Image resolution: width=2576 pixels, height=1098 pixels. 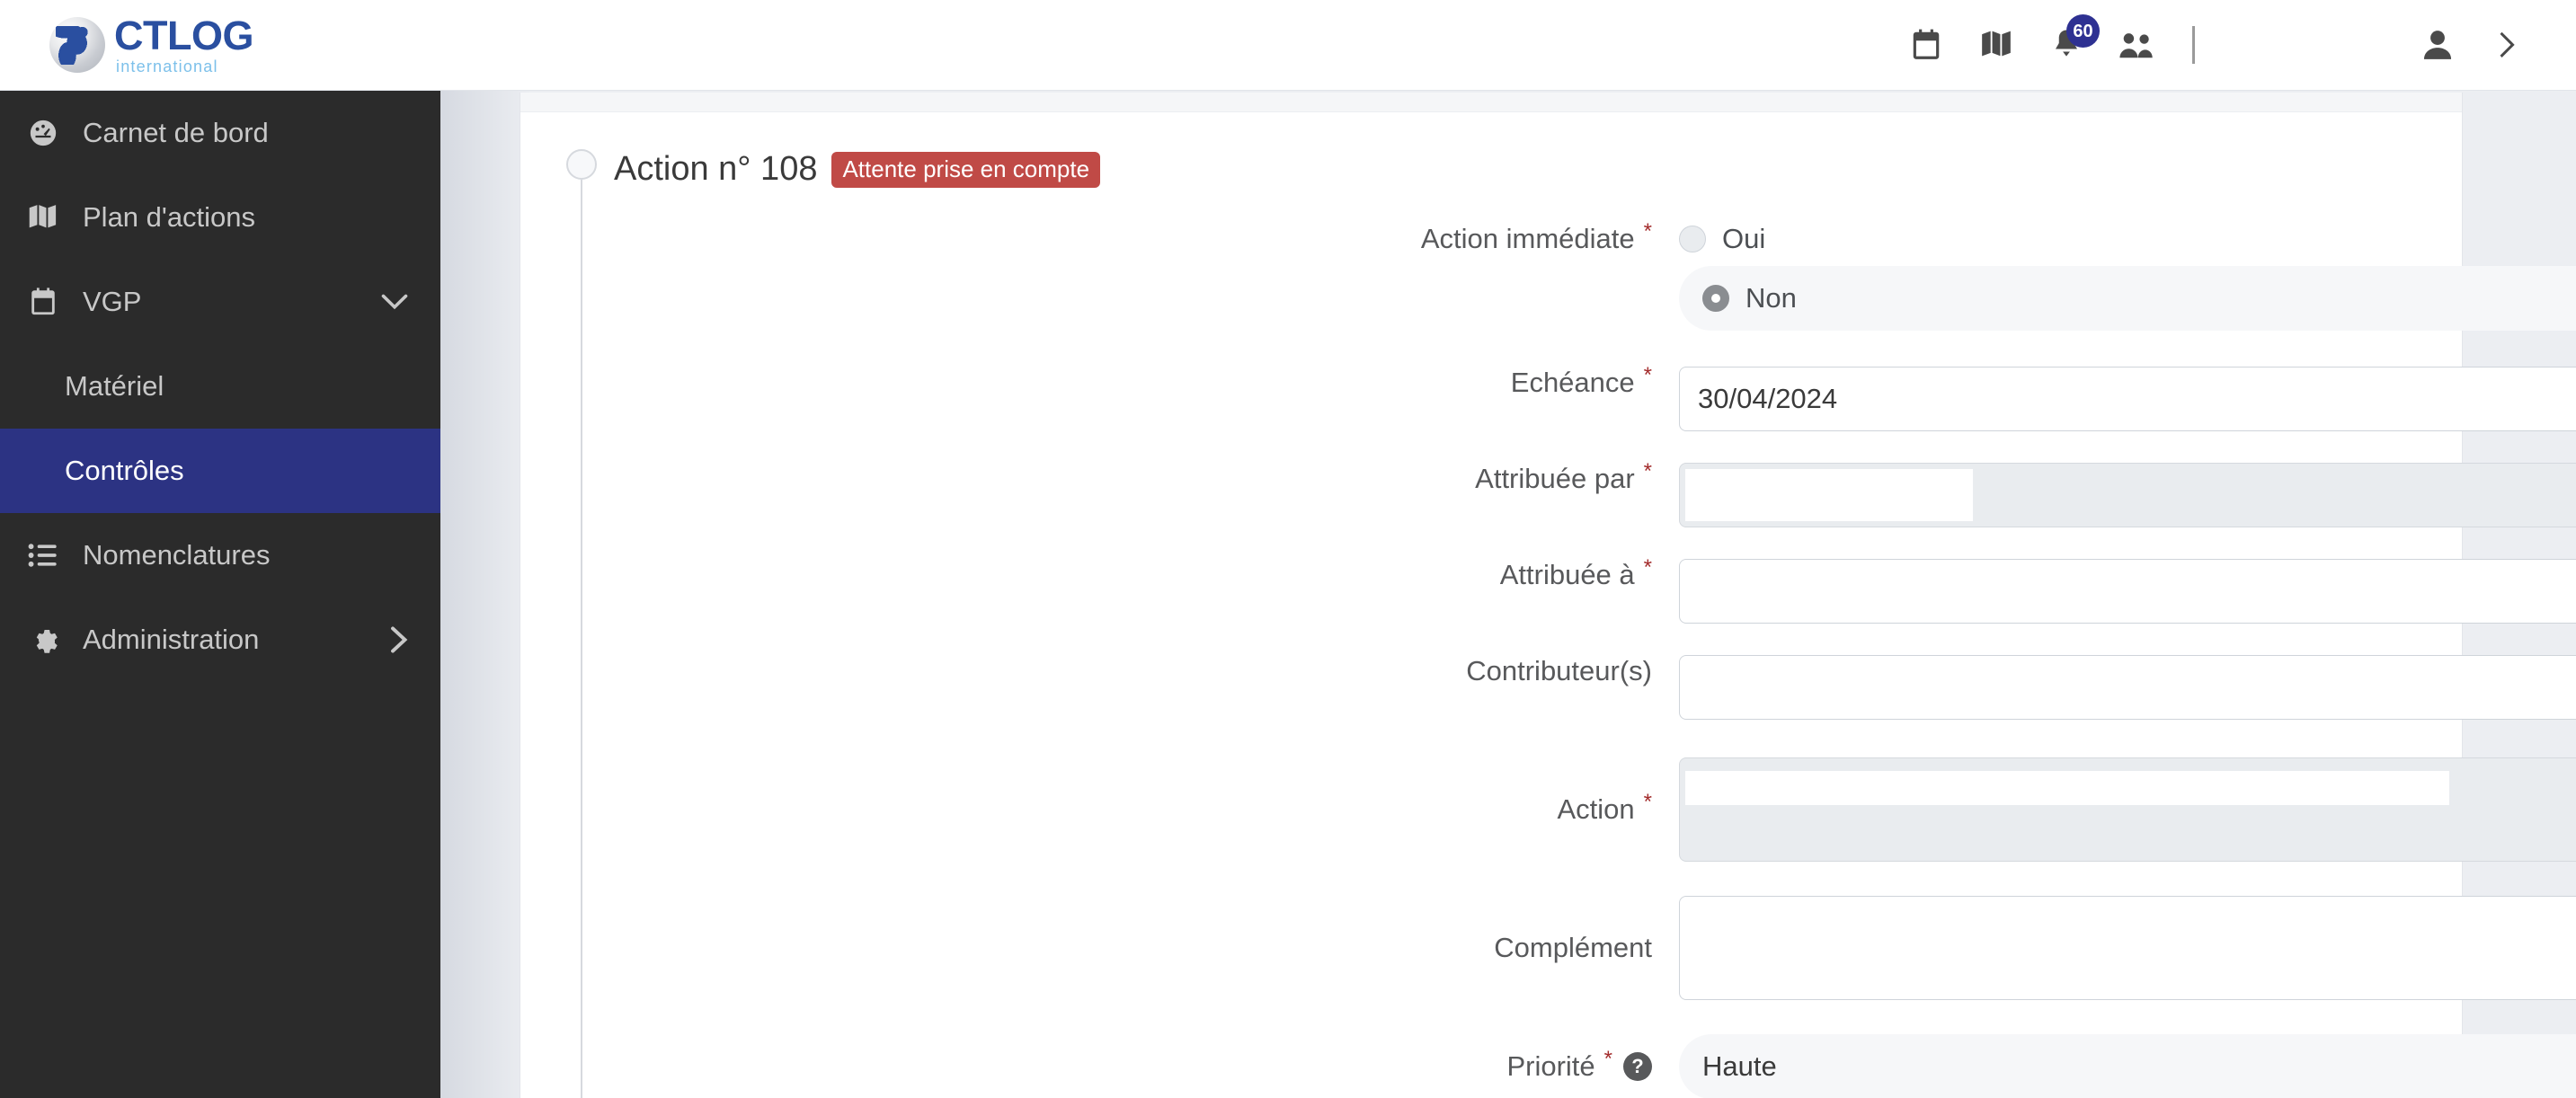 I want to click on user-icon, so click(x=2438, y=45).